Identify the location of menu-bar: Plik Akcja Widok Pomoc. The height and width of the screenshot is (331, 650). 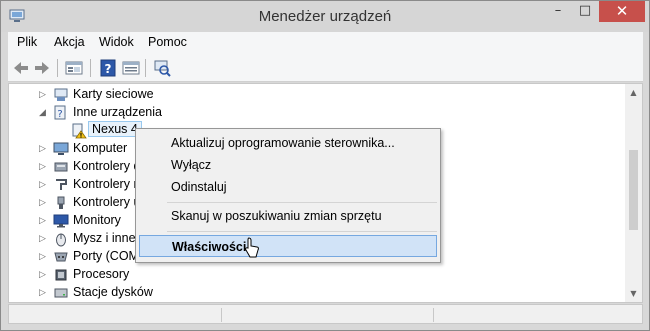
(325, 43).